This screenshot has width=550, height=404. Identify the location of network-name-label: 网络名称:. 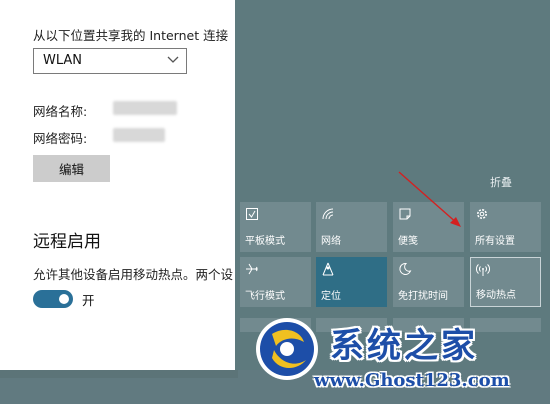
(60, 111).